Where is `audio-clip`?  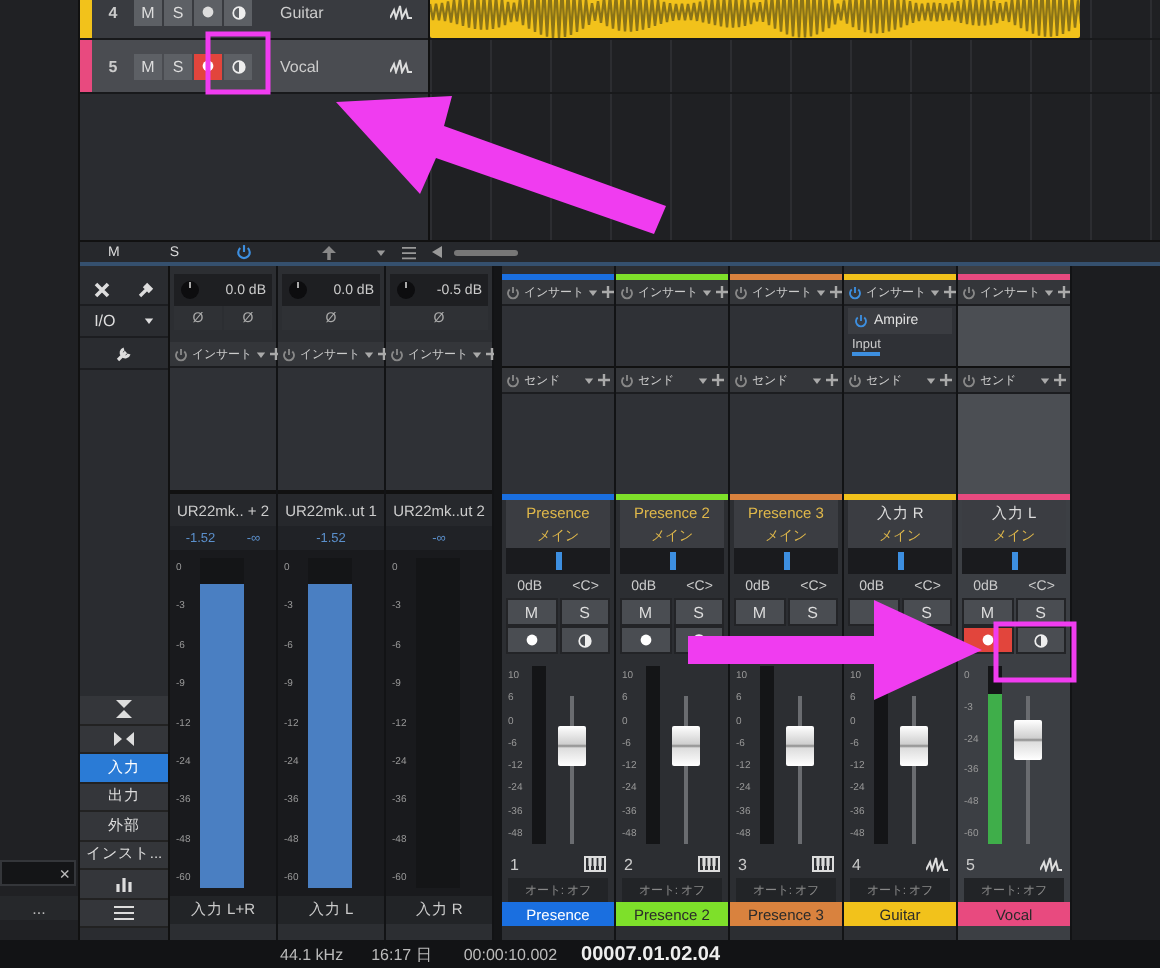 audio-clip is located at coordinates (755, 19).